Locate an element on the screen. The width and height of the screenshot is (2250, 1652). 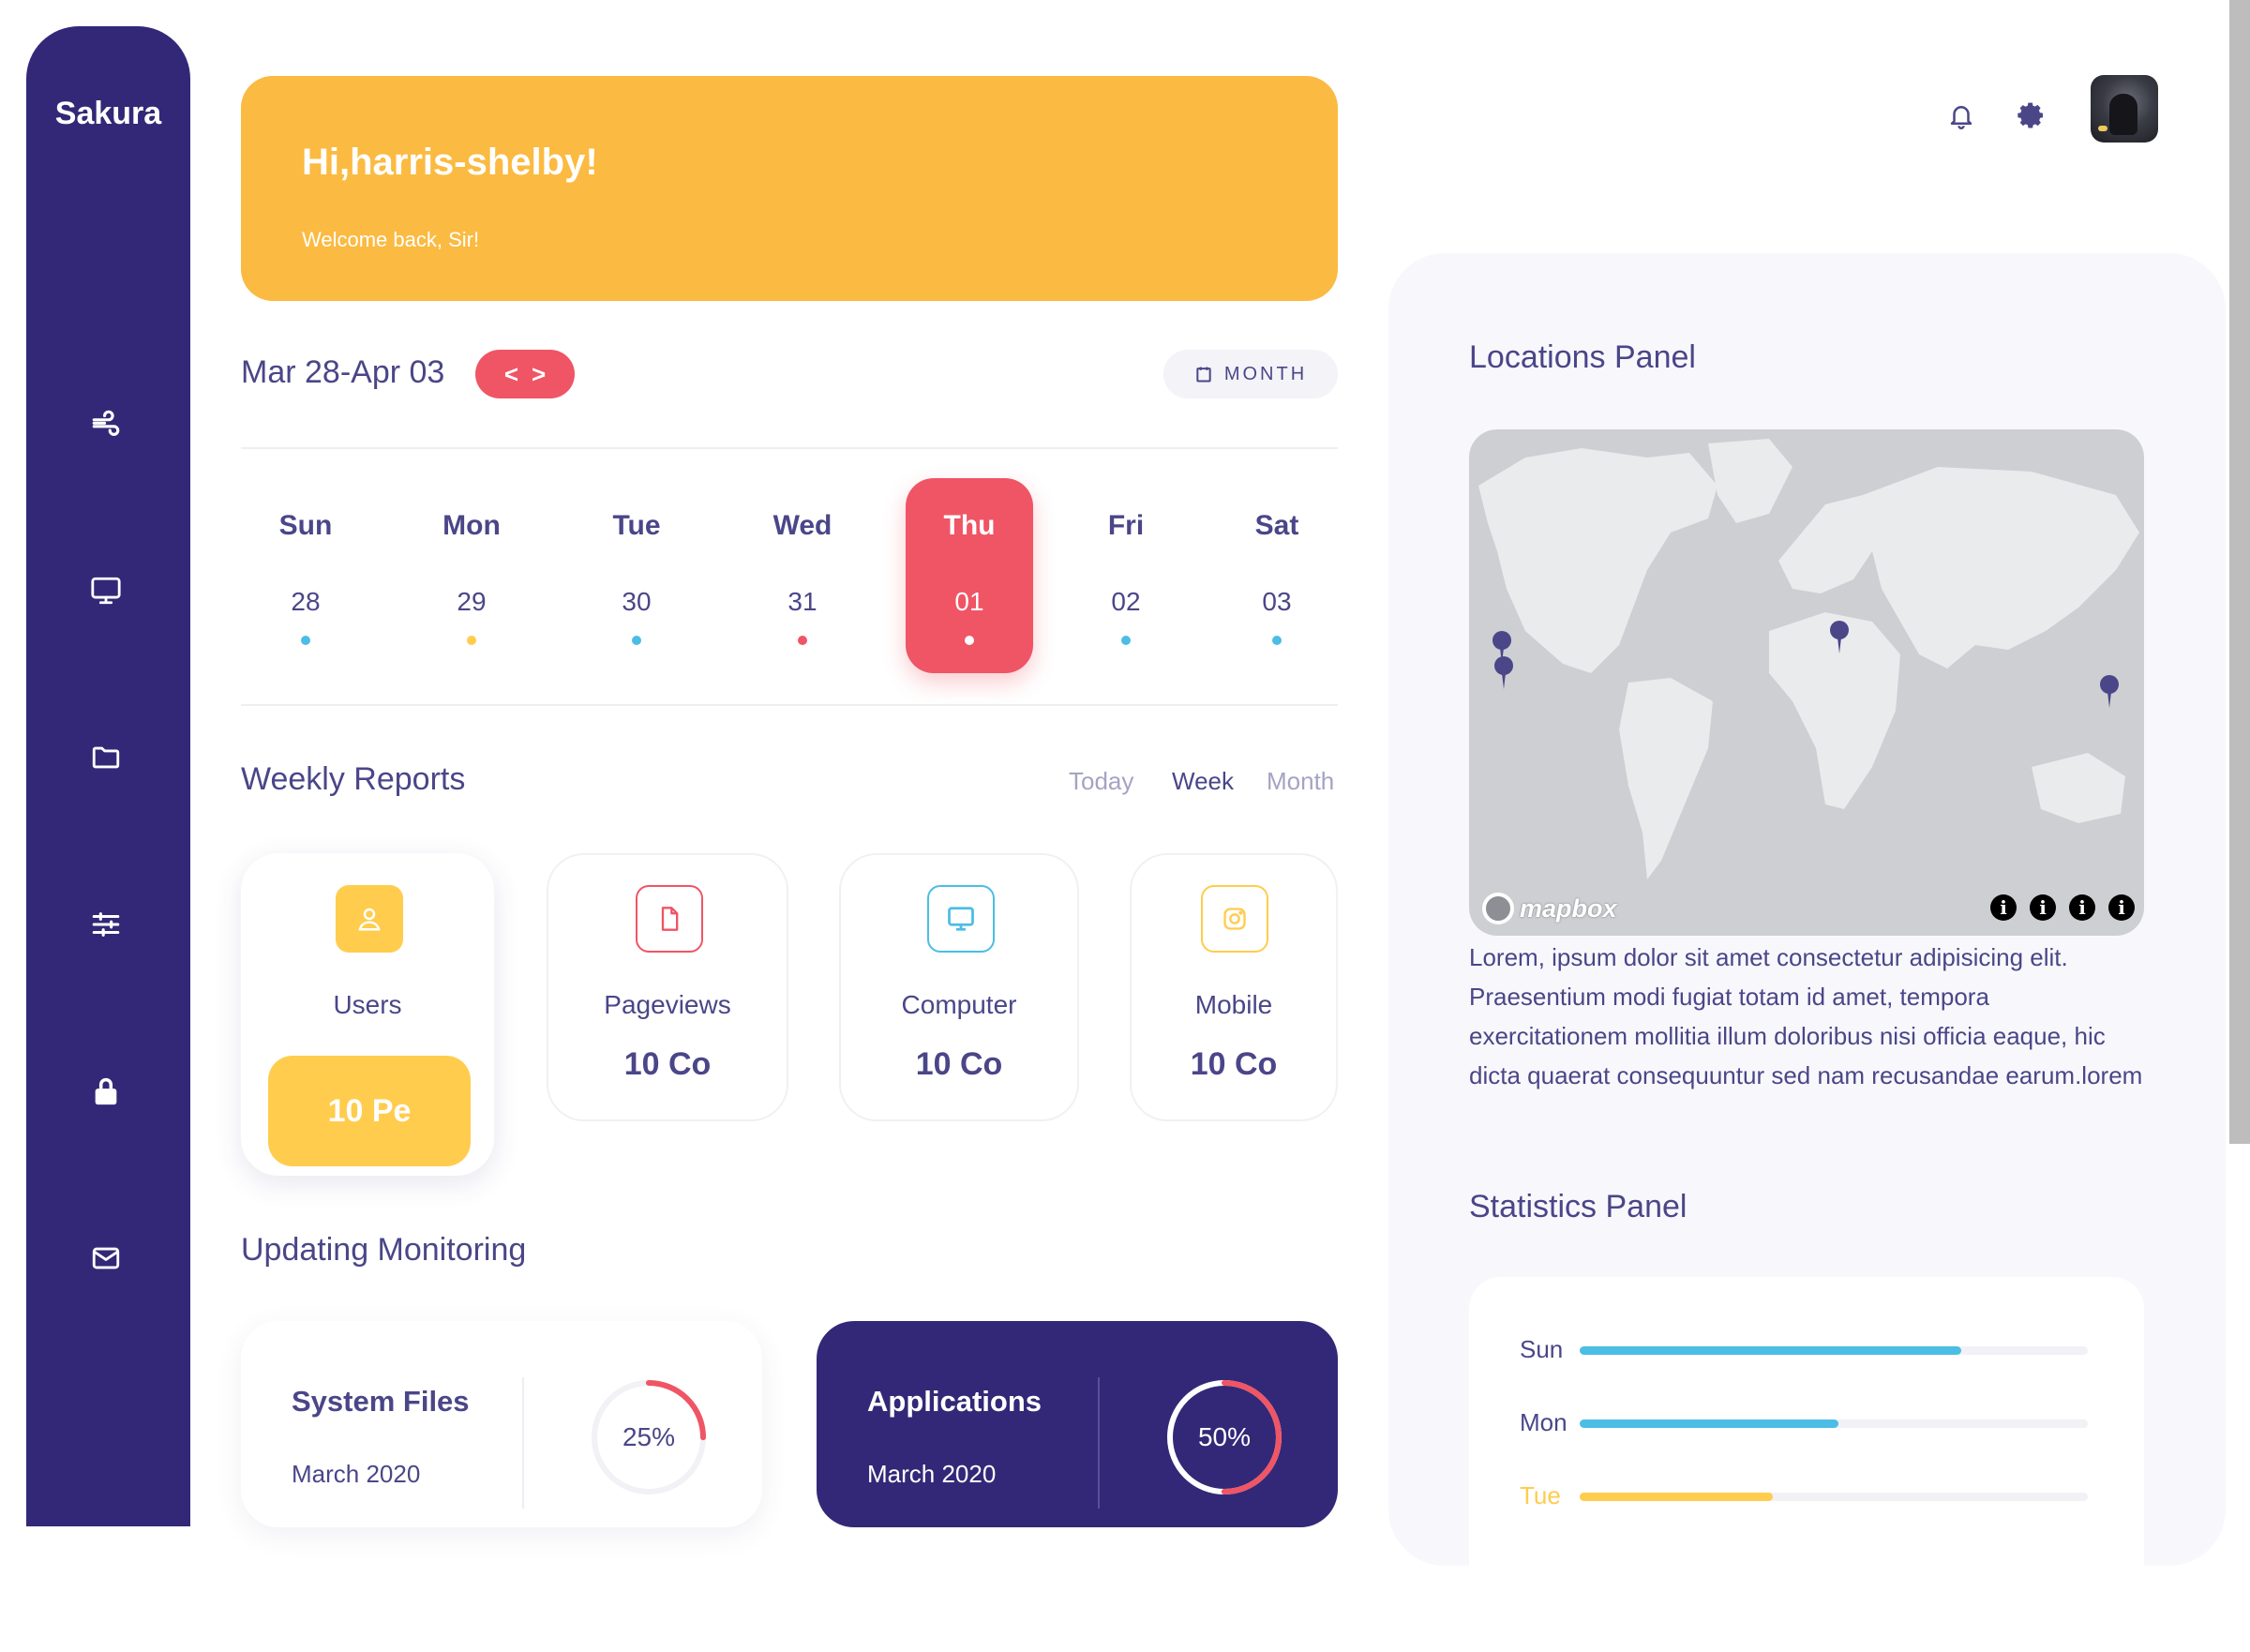
weekly-reports-title: Weekly Reports is located at coordinates (353, 779).